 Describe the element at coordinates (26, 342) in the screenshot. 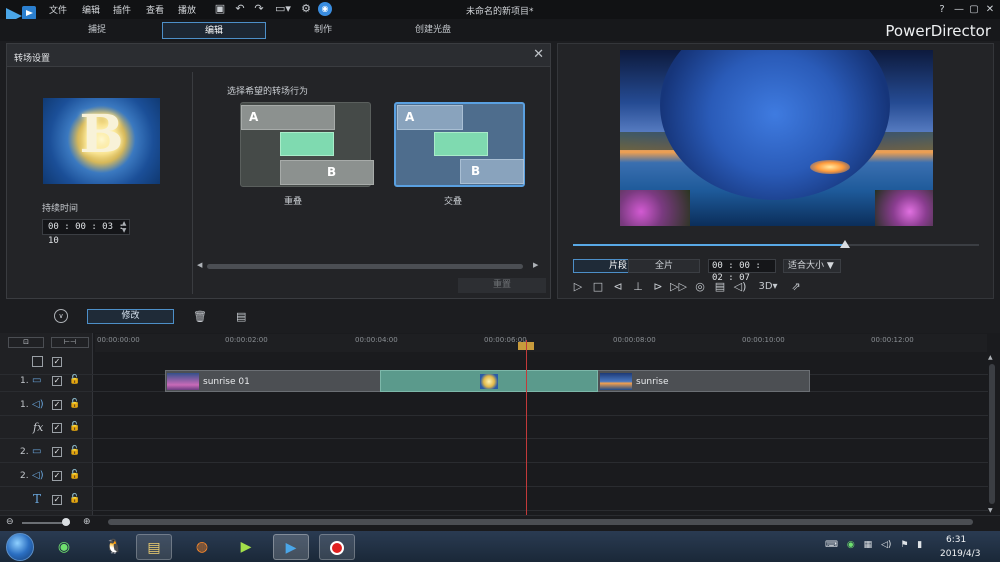

I see `track-manager-icon: ⊡` at that location.